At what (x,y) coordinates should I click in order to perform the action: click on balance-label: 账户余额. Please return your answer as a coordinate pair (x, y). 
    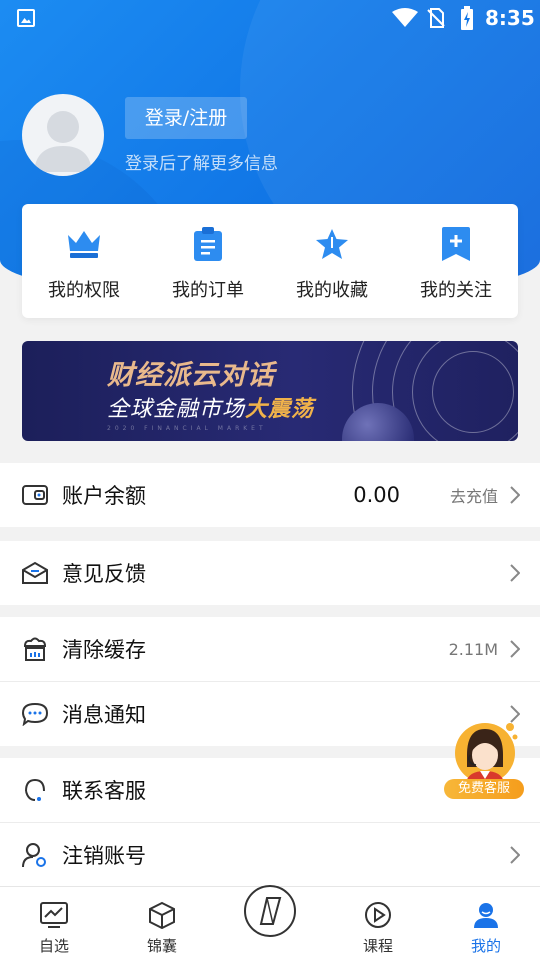
    Looking at the image, I should click on (104, 496).